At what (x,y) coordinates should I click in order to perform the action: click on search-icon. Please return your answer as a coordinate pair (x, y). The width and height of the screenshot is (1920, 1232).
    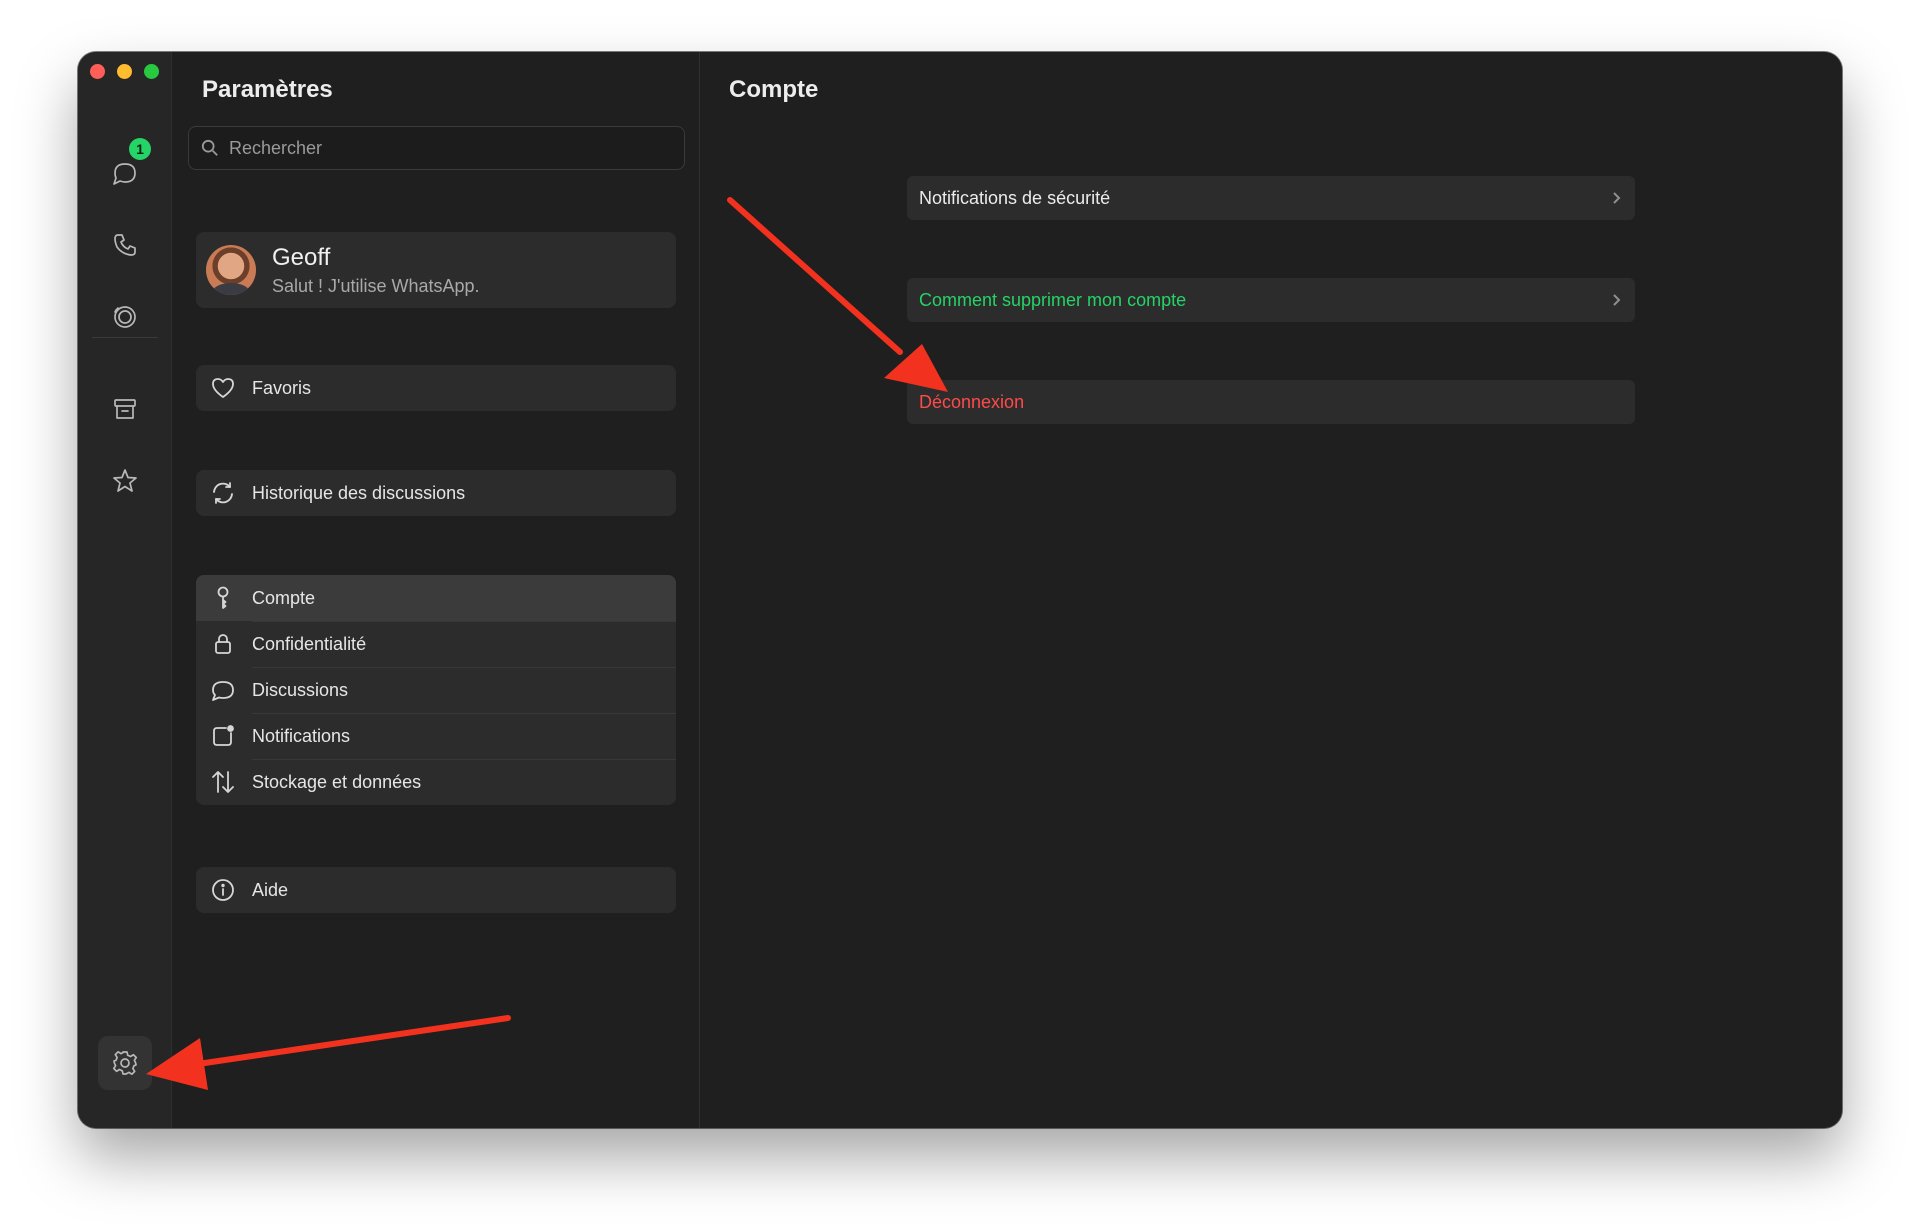
    Looking at the image, I should click on (209, 147).